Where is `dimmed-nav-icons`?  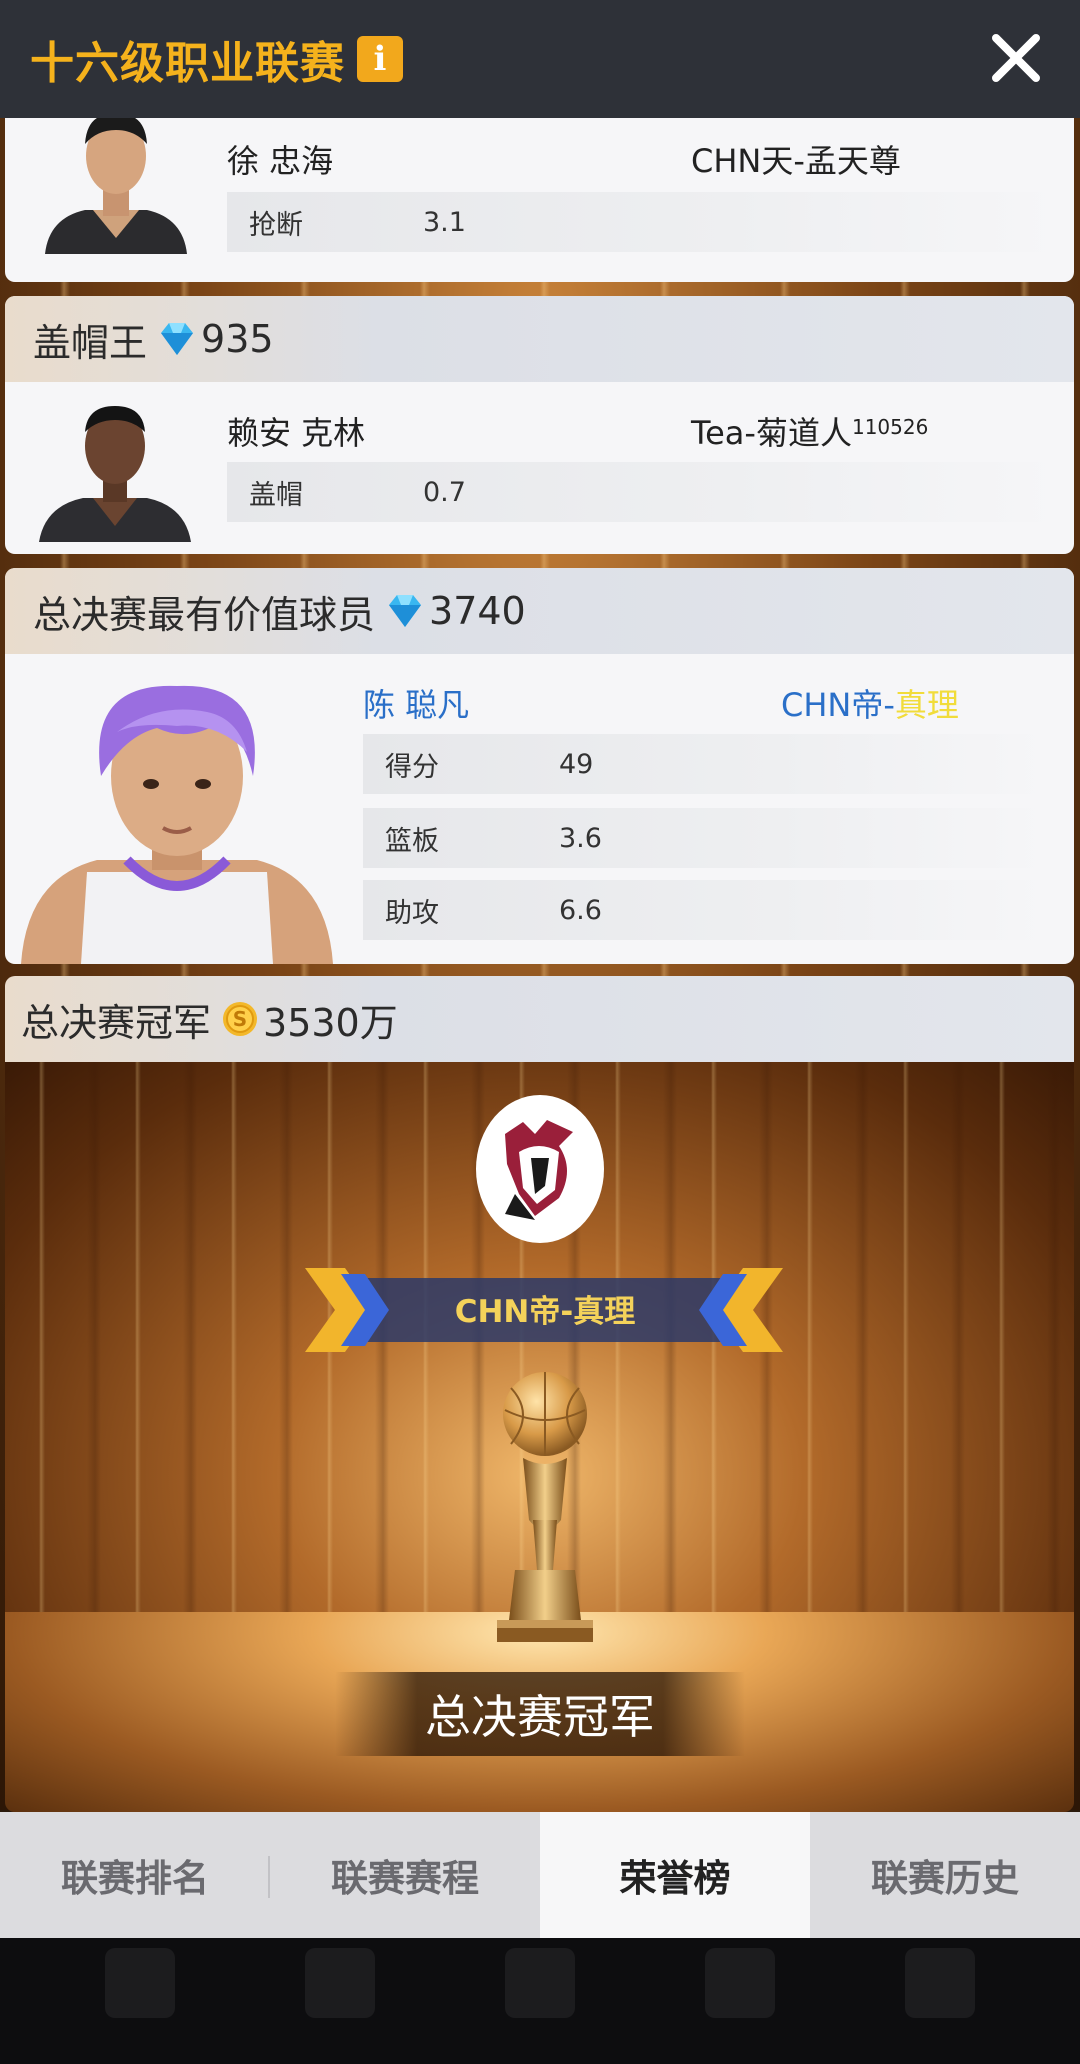
dimmed-nav-icons is located at coordinates (540, 1978).